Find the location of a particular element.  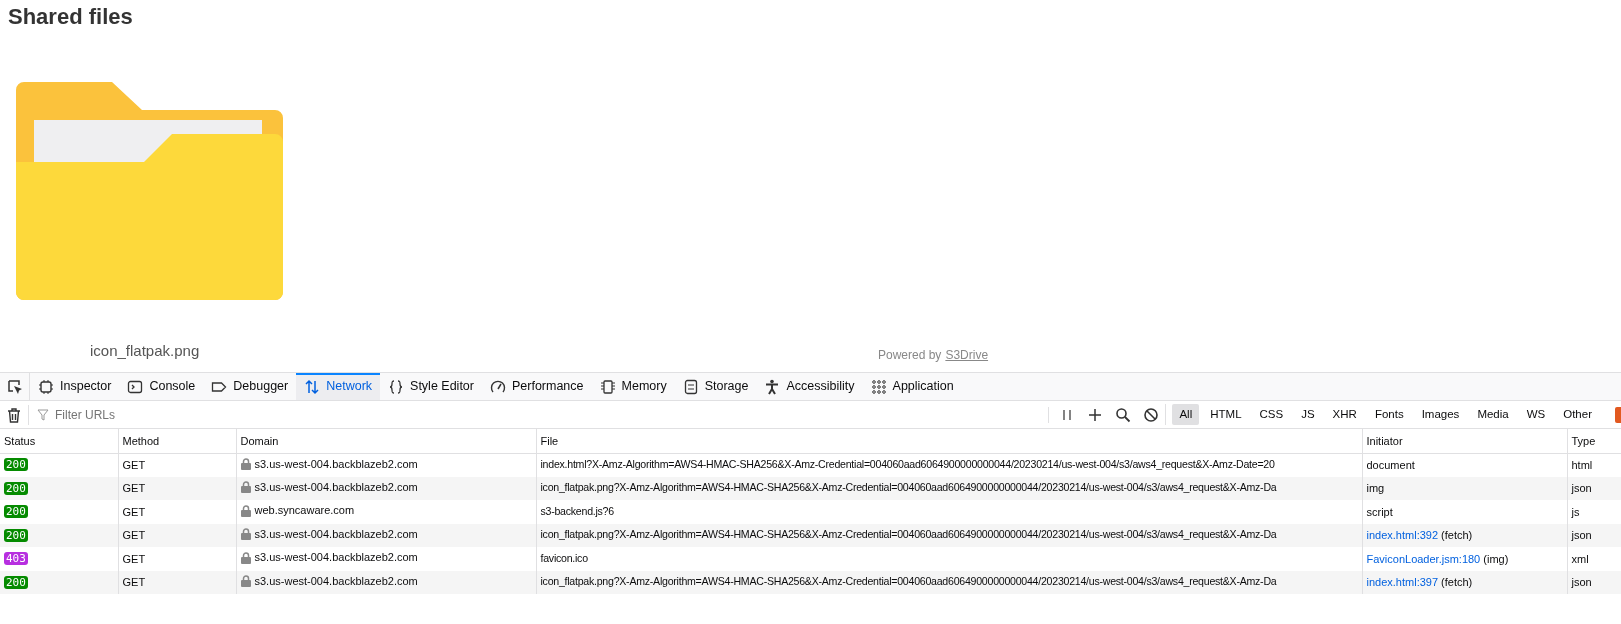

table-cell: s3-backend.js?6 is located at coordinates (949, 512).